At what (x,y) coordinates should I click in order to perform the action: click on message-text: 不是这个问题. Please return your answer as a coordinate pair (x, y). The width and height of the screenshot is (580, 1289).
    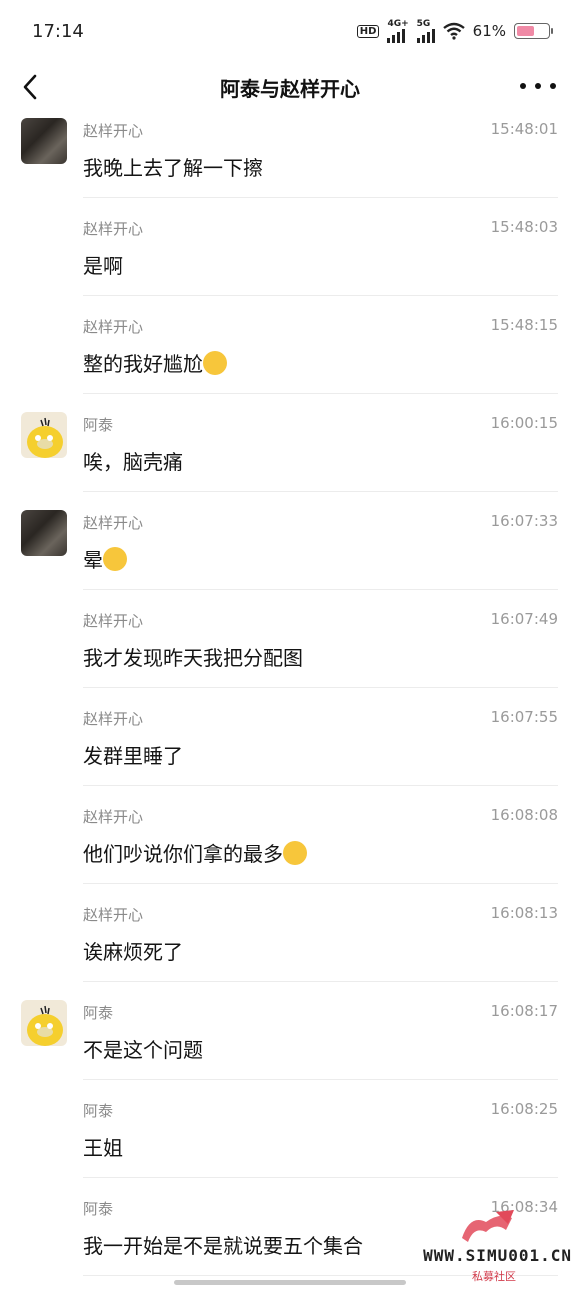
    Looking at the image, I should click on (143, 1050).